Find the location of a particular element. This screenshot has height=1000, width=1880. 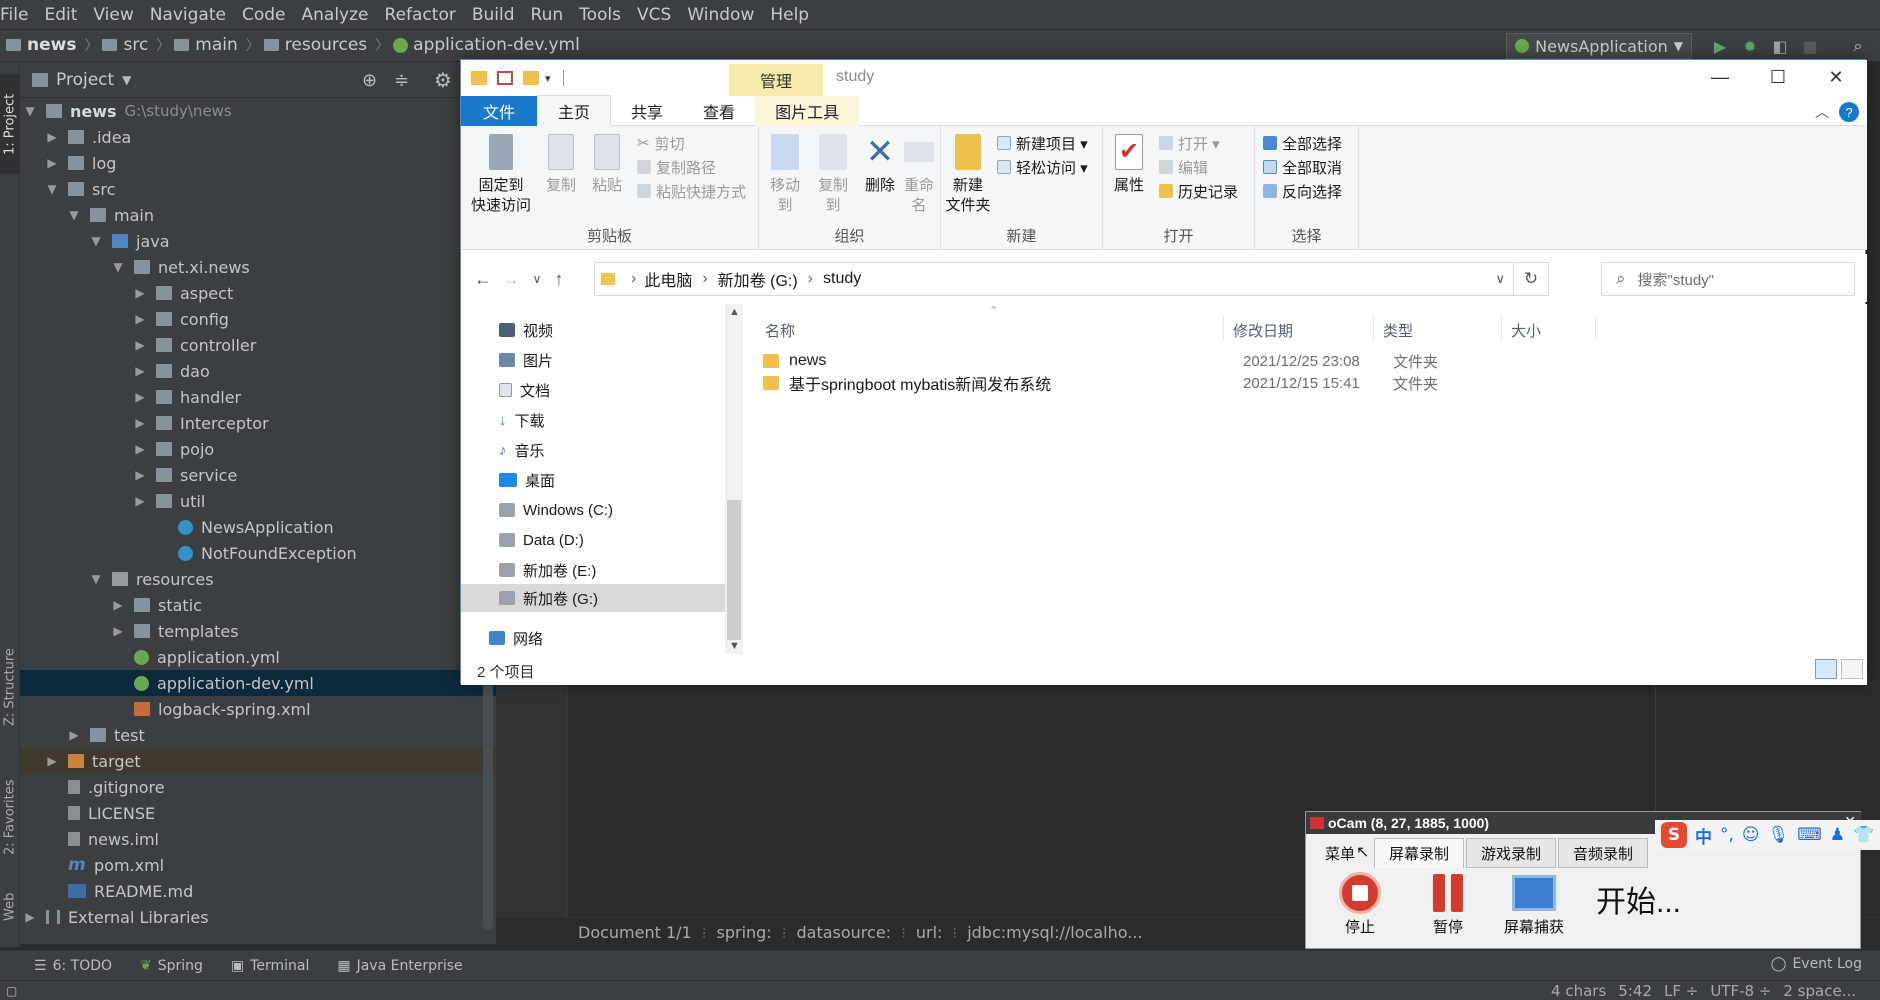

forward-button: → is located at coordinates (511, 279).